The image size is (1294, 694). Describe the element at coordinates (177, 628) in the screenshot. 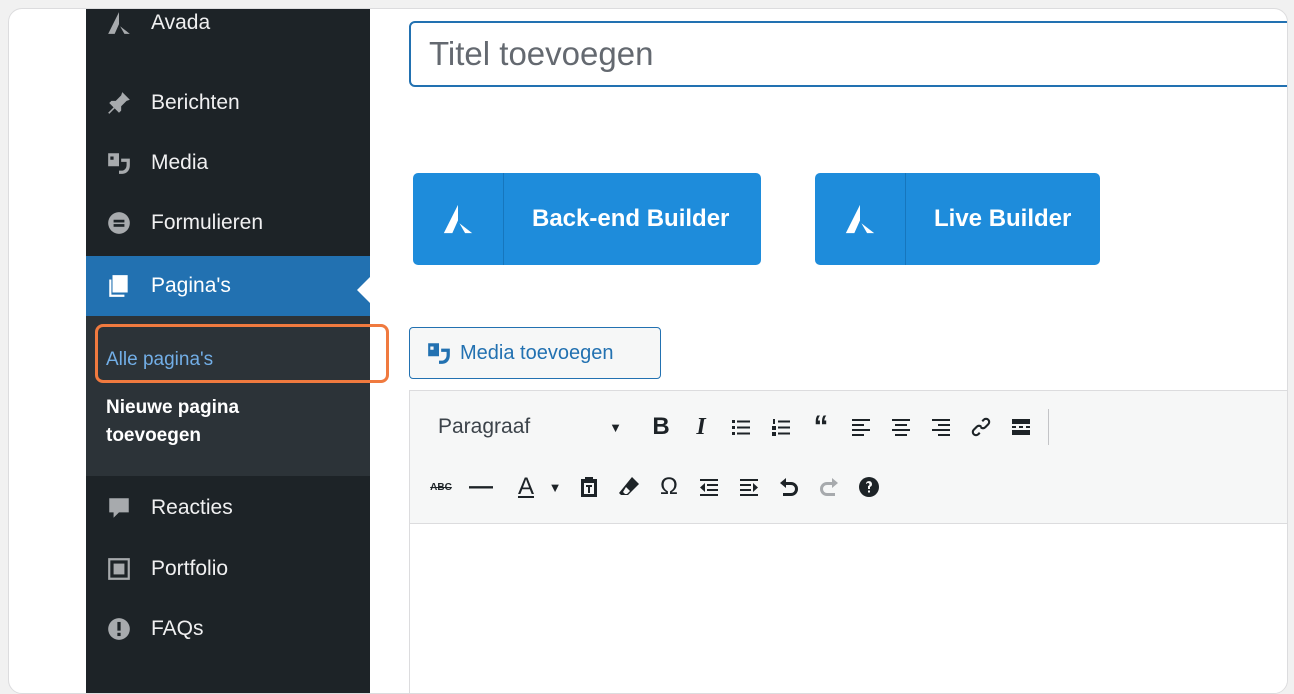

I see `sidebar-item-label: FAQs` at that location.